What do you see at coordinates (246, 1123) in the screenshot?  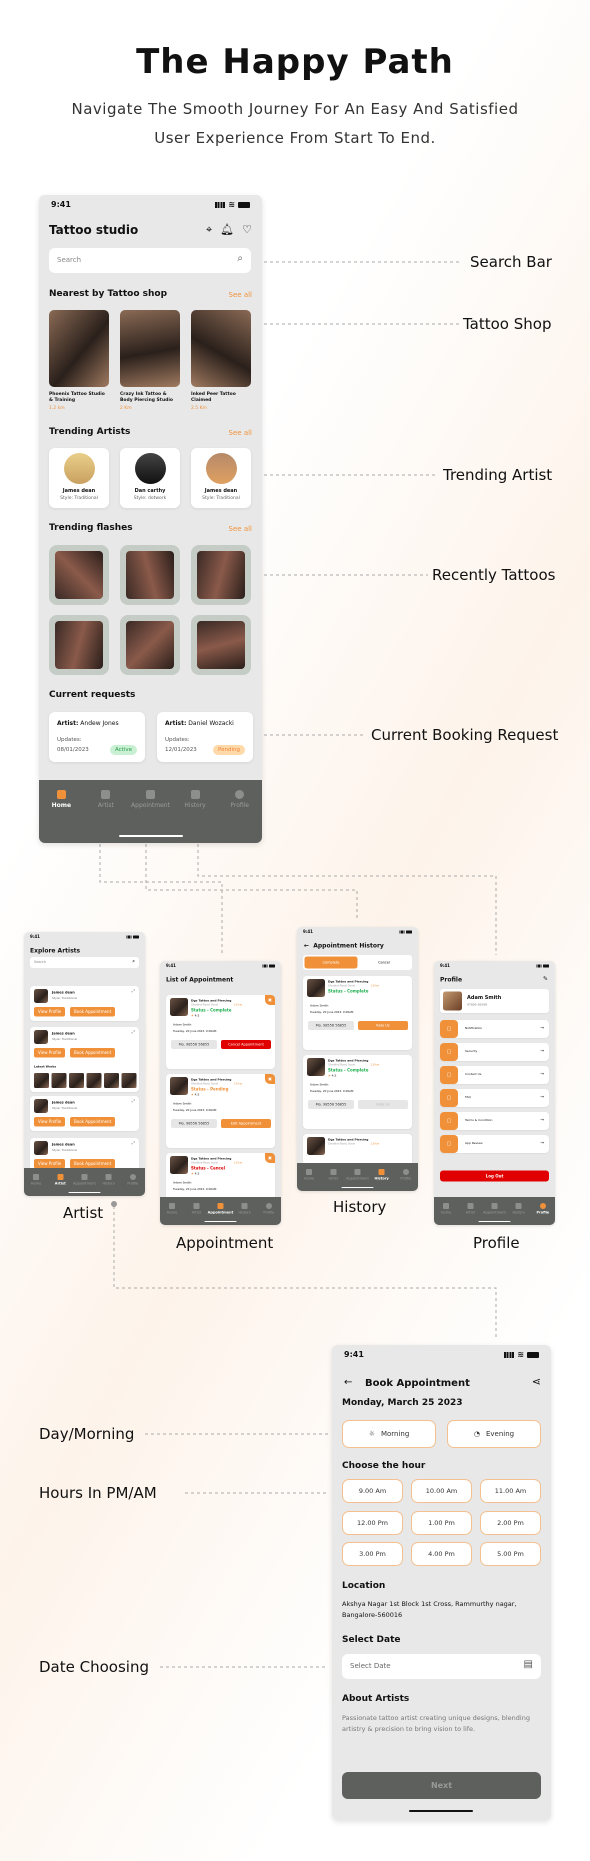 I see `edit-appointment-button: Edit Appointment` at bounding box center [246, 1123].